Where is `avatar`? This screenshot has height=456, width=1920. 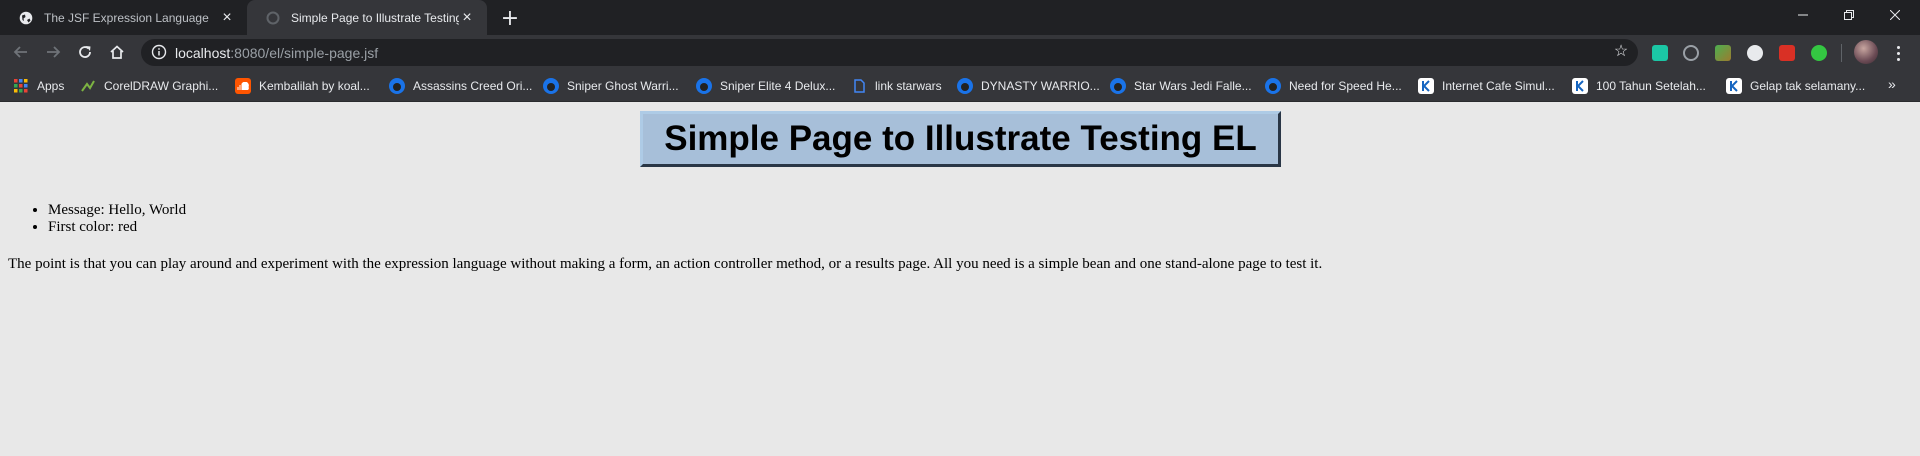
avatar is located at coordinates (1866, 52).